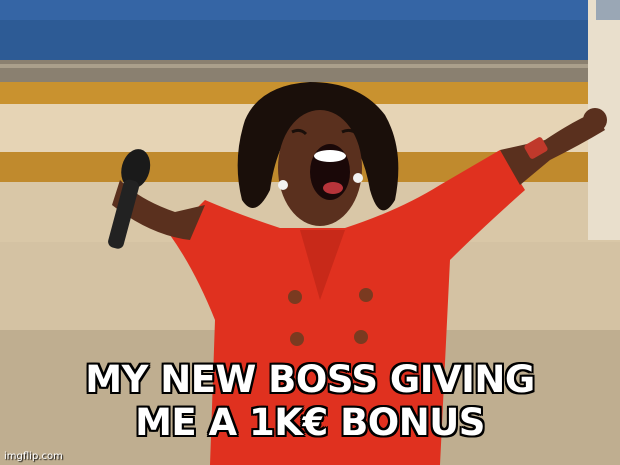  I want to click on caption-line-2: ME A 1K€ BONUS, so click(310, 422).